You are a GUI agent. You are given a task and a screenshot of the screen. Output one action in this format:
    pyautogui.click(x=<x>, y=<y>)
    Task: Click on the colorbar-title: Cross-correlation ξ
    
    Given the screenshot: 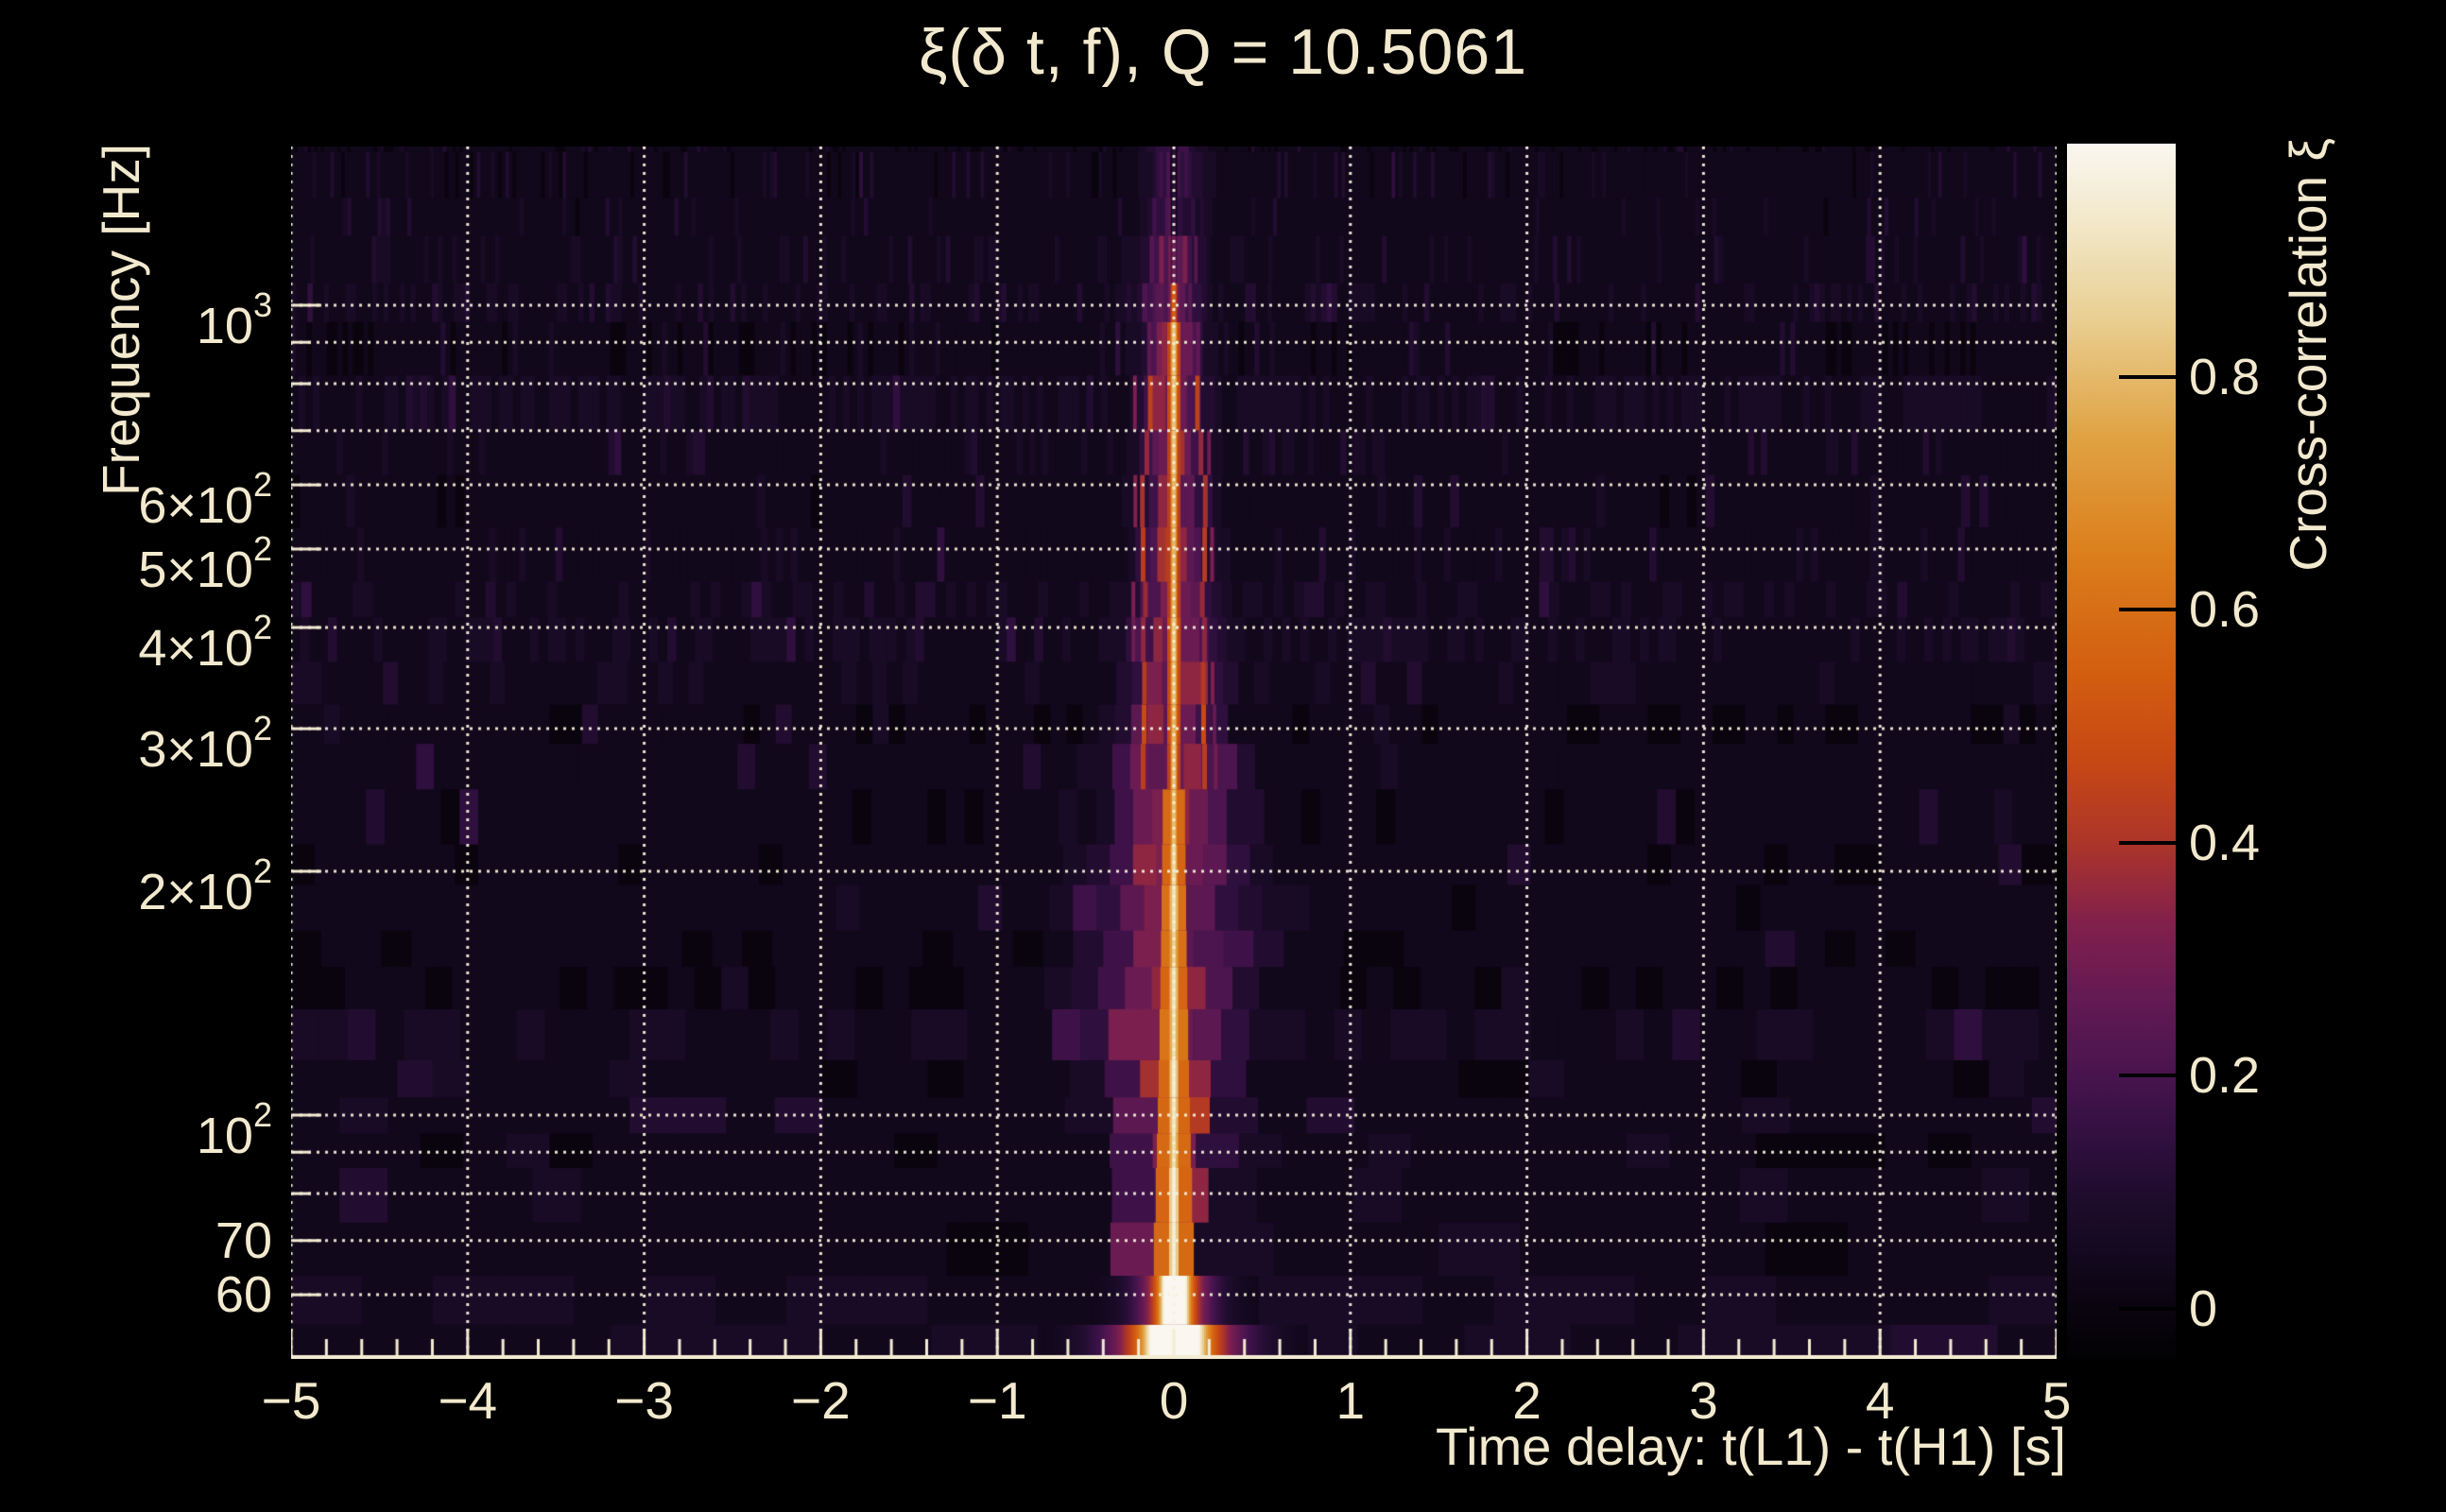 What is the action you would take?
    pyautogui.click(x=2308, y=355)
    